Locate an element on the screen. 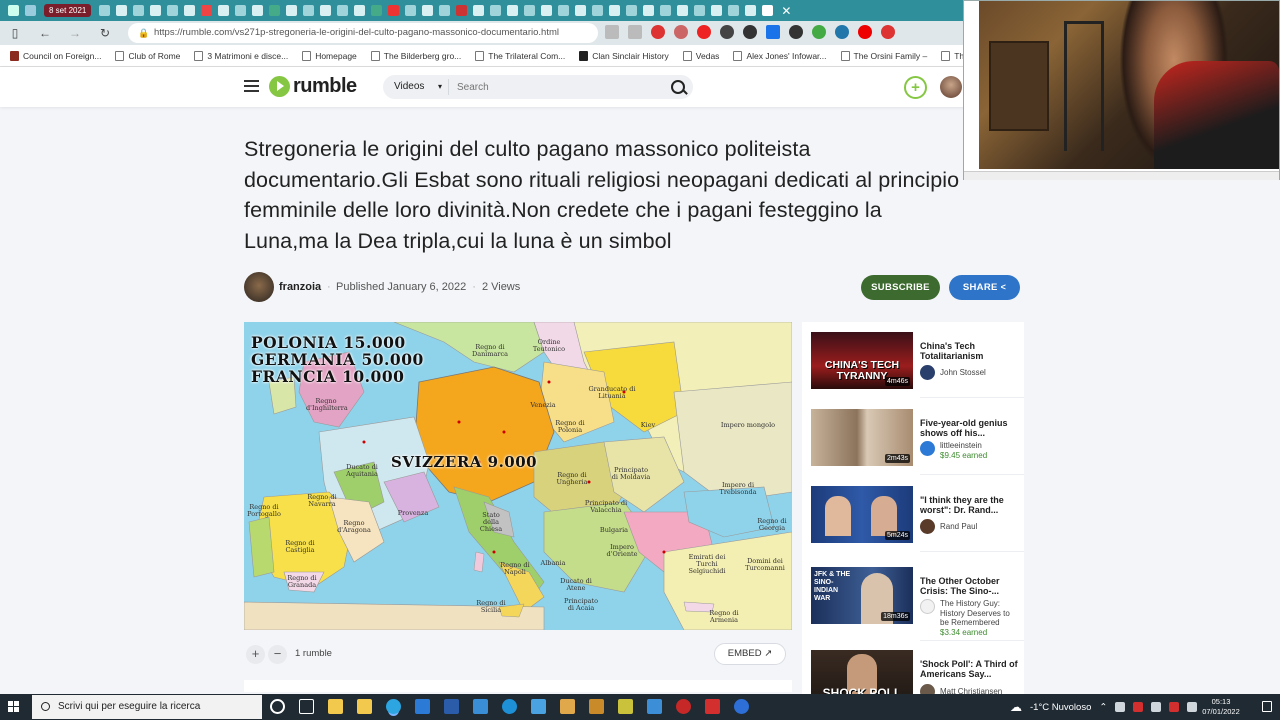 The image size is (1280, 720). edge-browser-icon is located at coordinates (393, 706).